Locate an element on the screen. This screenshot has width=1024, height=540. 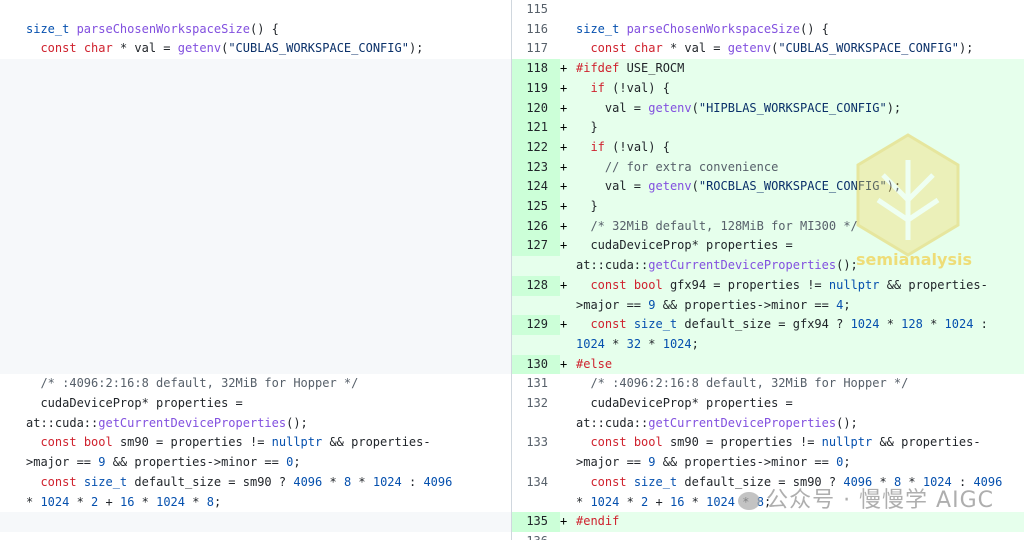
line-number: 131 is located at coordinates (536, 384).